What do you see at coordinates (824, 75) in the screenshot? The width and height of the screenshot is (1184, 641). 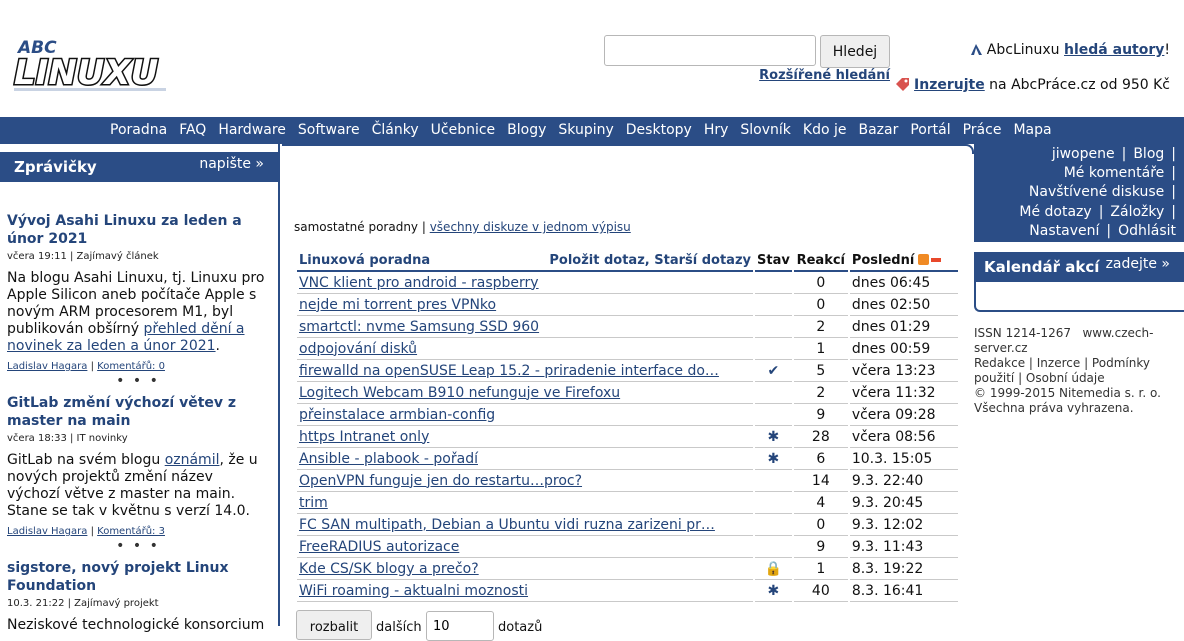 I see `advanced-search-link: Rozšířené hledání` at bounding box center [824, 75].